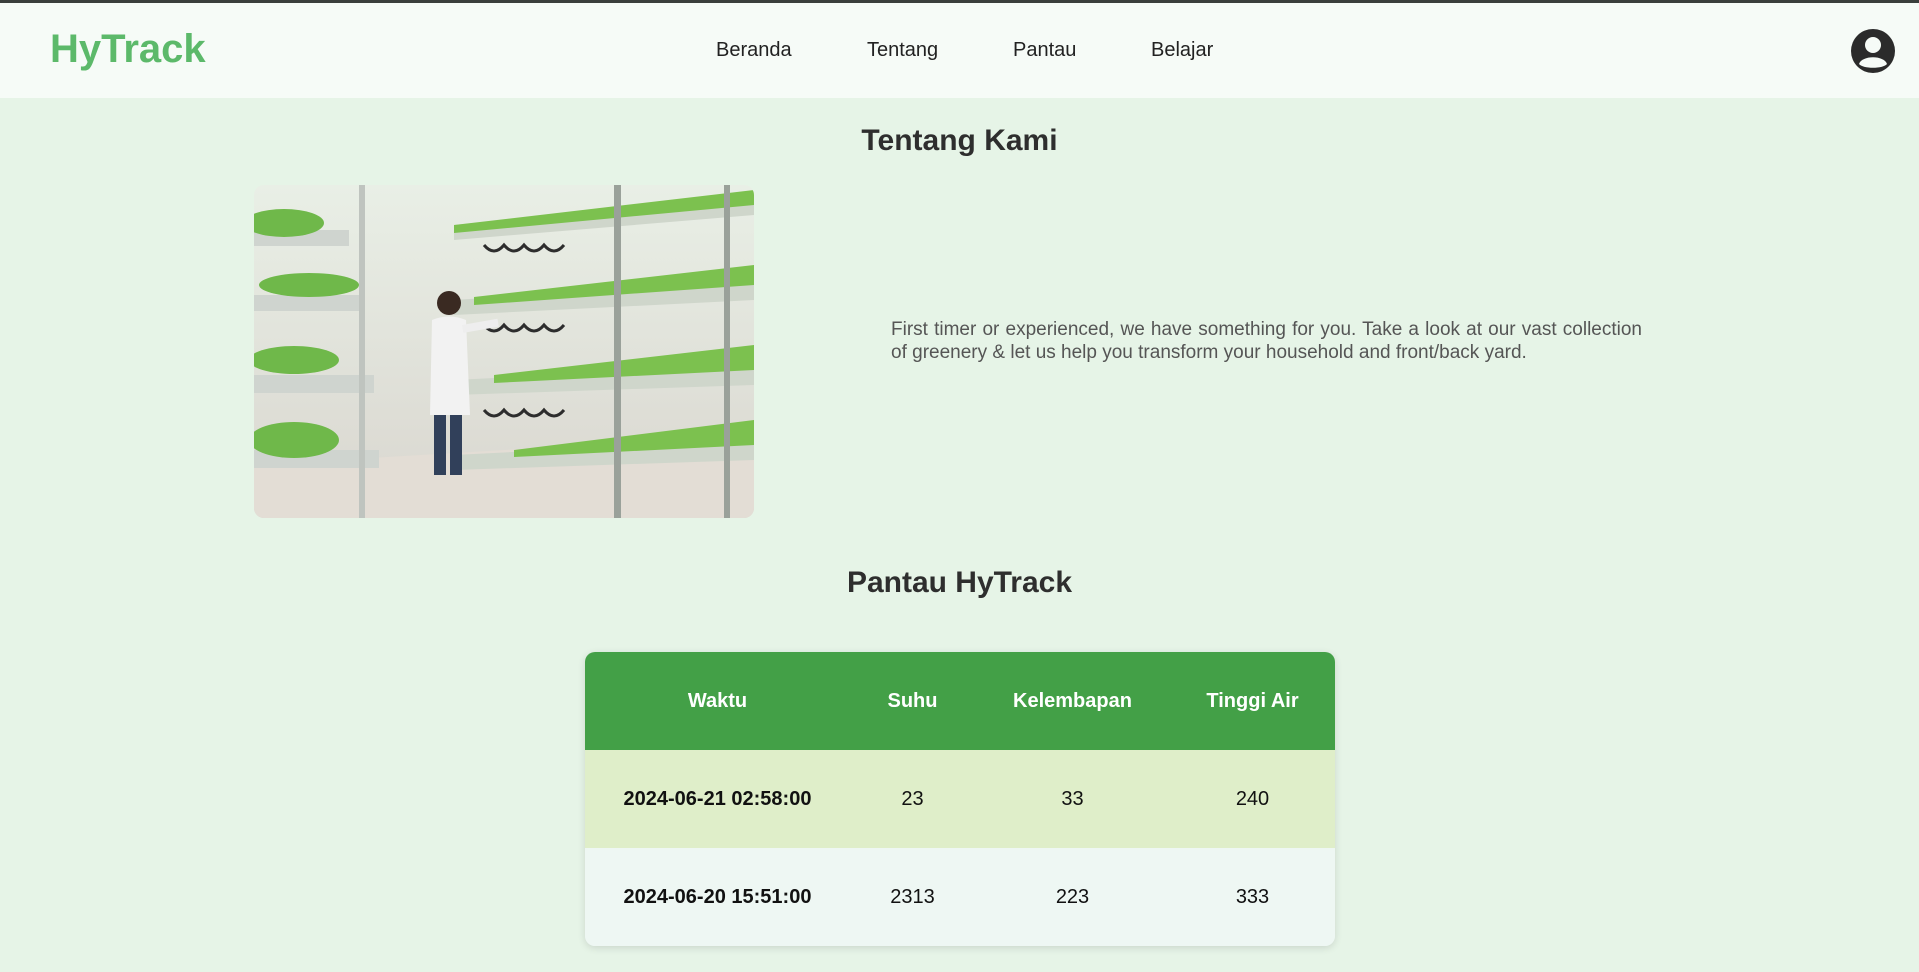  What do you see at coordinates (960, 701) in the screenshot?
I see `table-header-row: Waktu Suhu Kelembapan Tinggi Air` at bounding box center [960, 701].